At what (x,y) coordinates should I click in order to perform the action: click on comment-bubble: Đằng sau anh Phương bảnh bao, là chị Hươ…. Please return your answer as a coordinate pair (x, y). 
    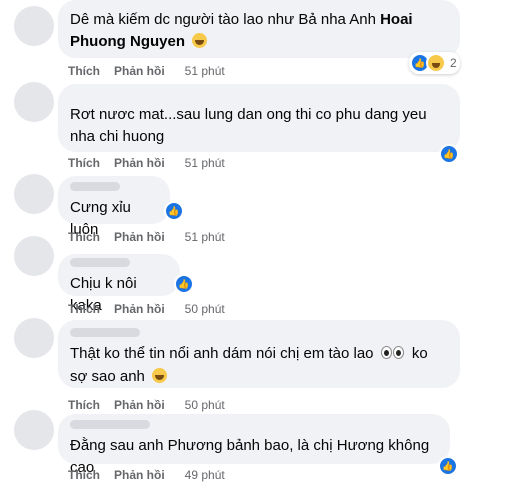
    Looking at the image, I should click on (254, 445).